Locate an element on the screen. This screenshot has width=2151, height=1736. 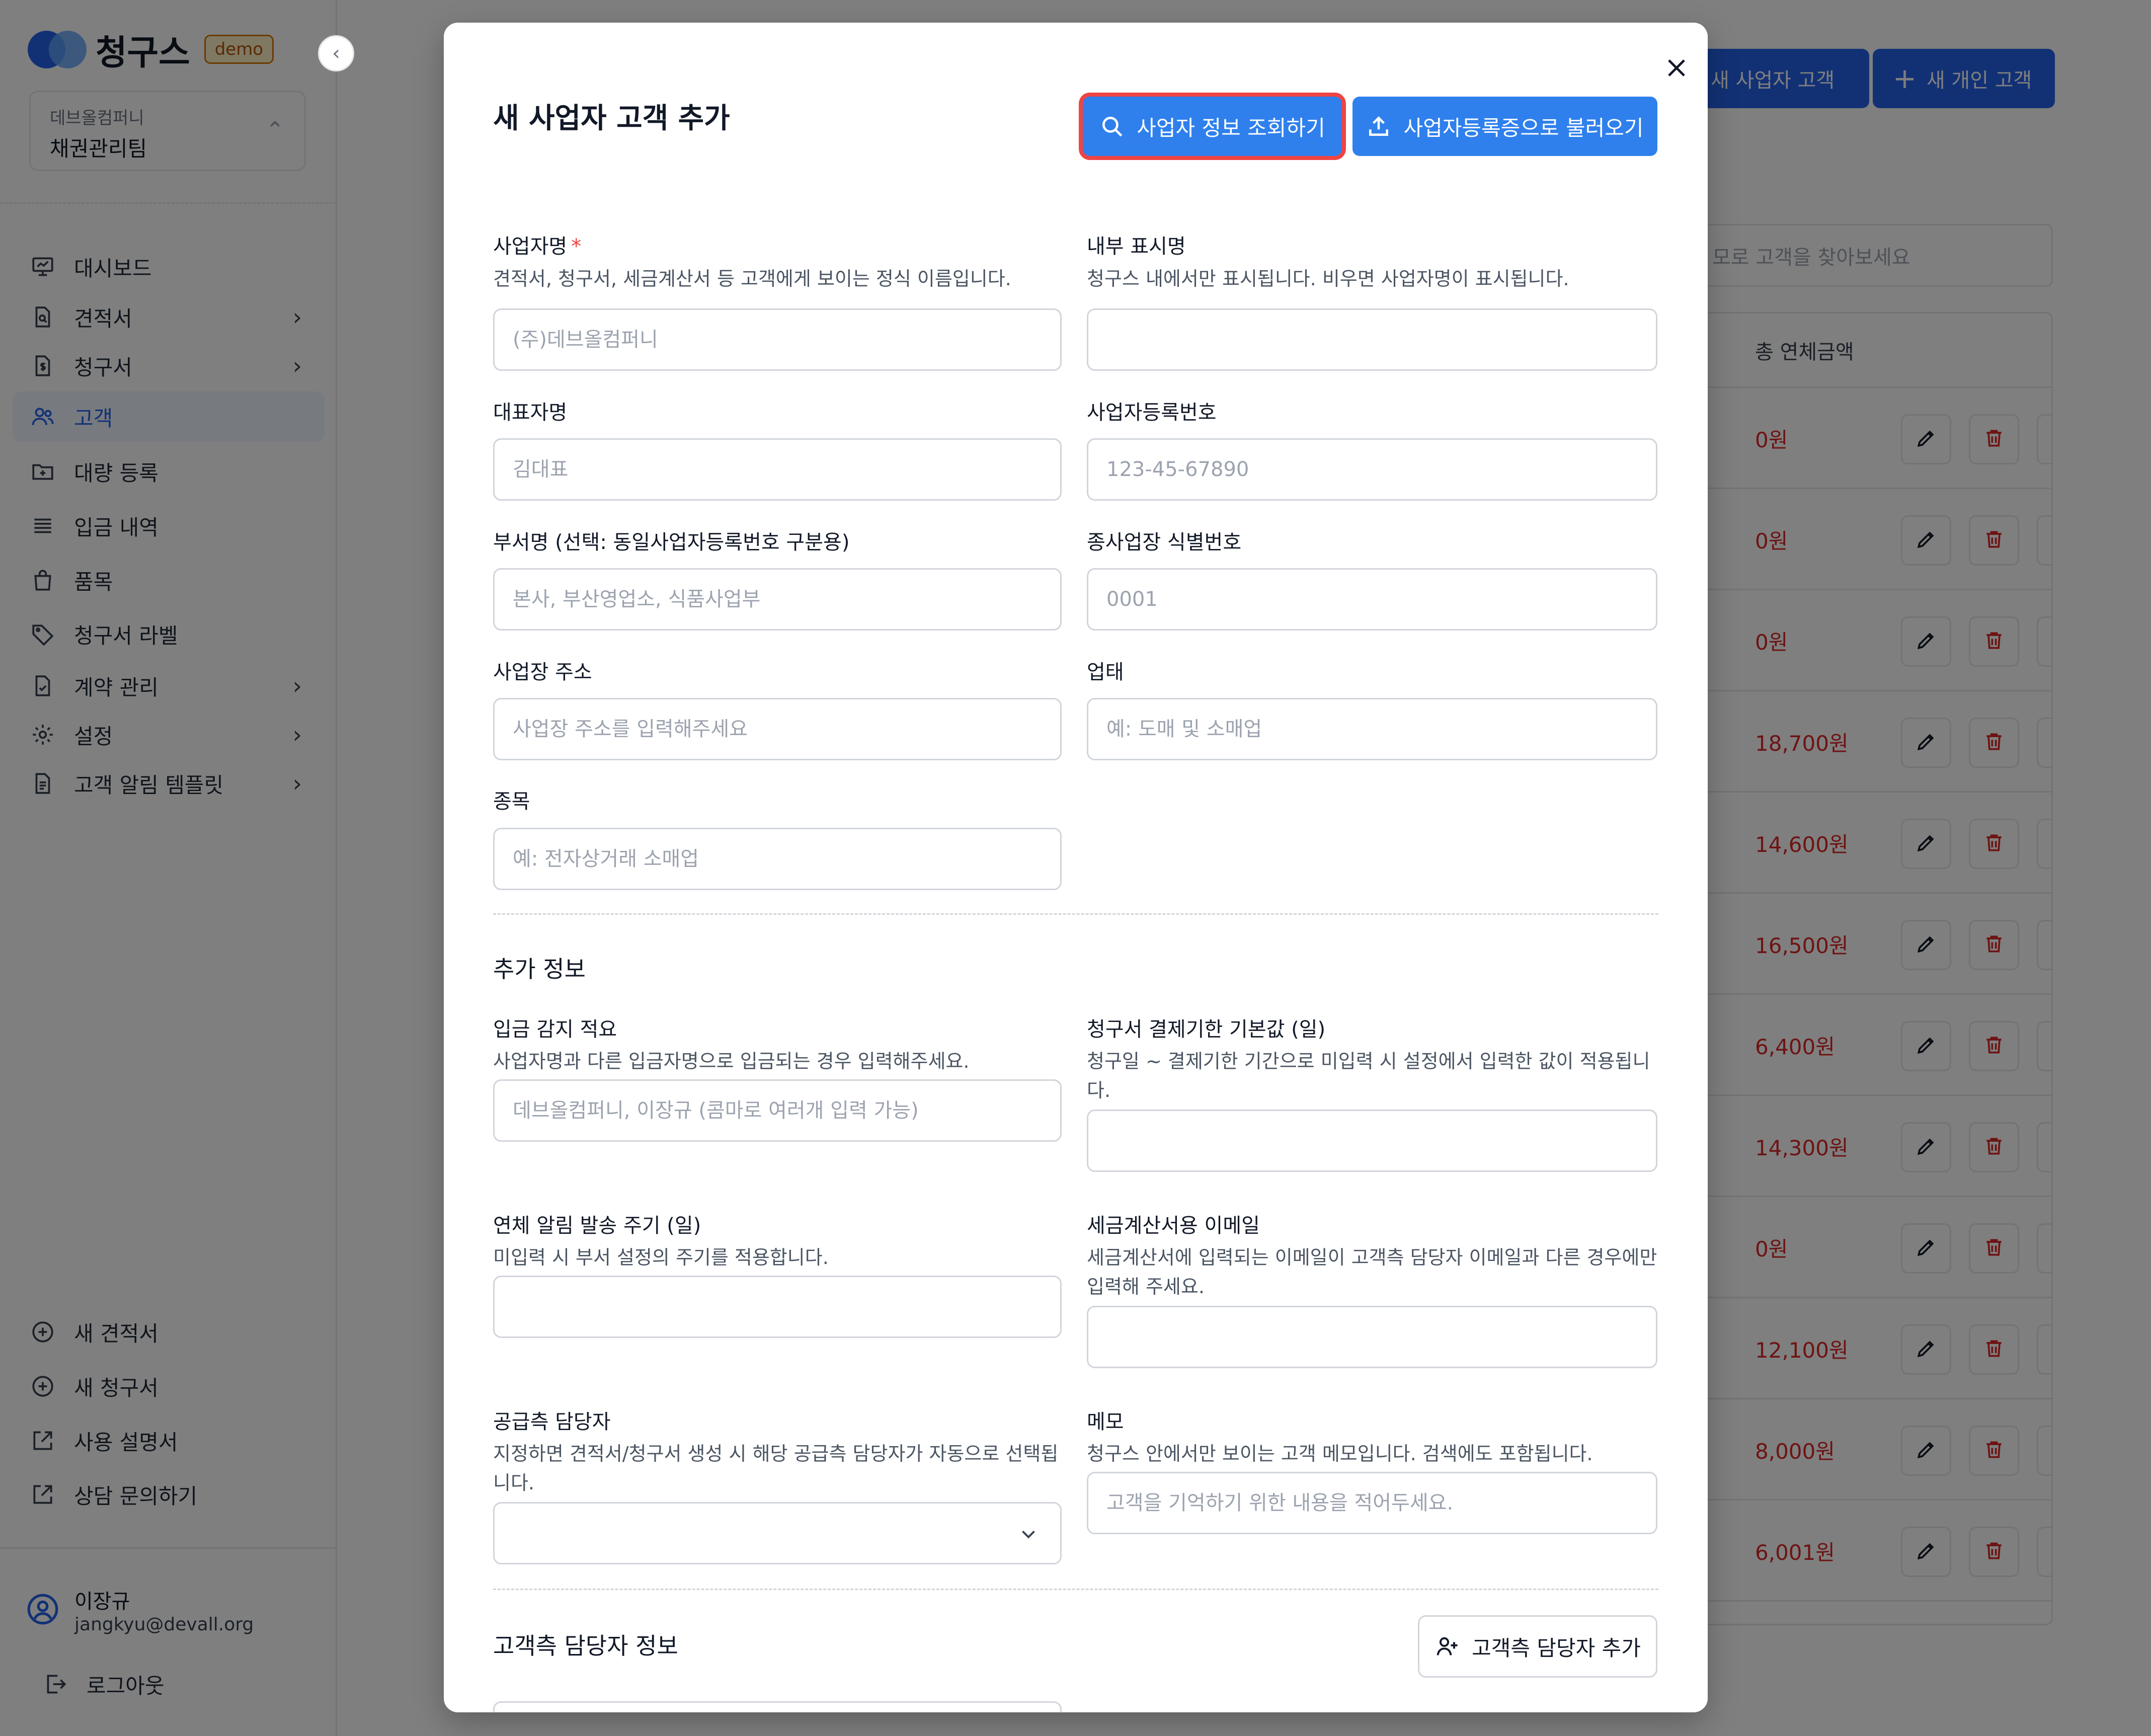
business-lookup-button: 사업자 정보 조회하기 is located at coordinates (1212, 126).